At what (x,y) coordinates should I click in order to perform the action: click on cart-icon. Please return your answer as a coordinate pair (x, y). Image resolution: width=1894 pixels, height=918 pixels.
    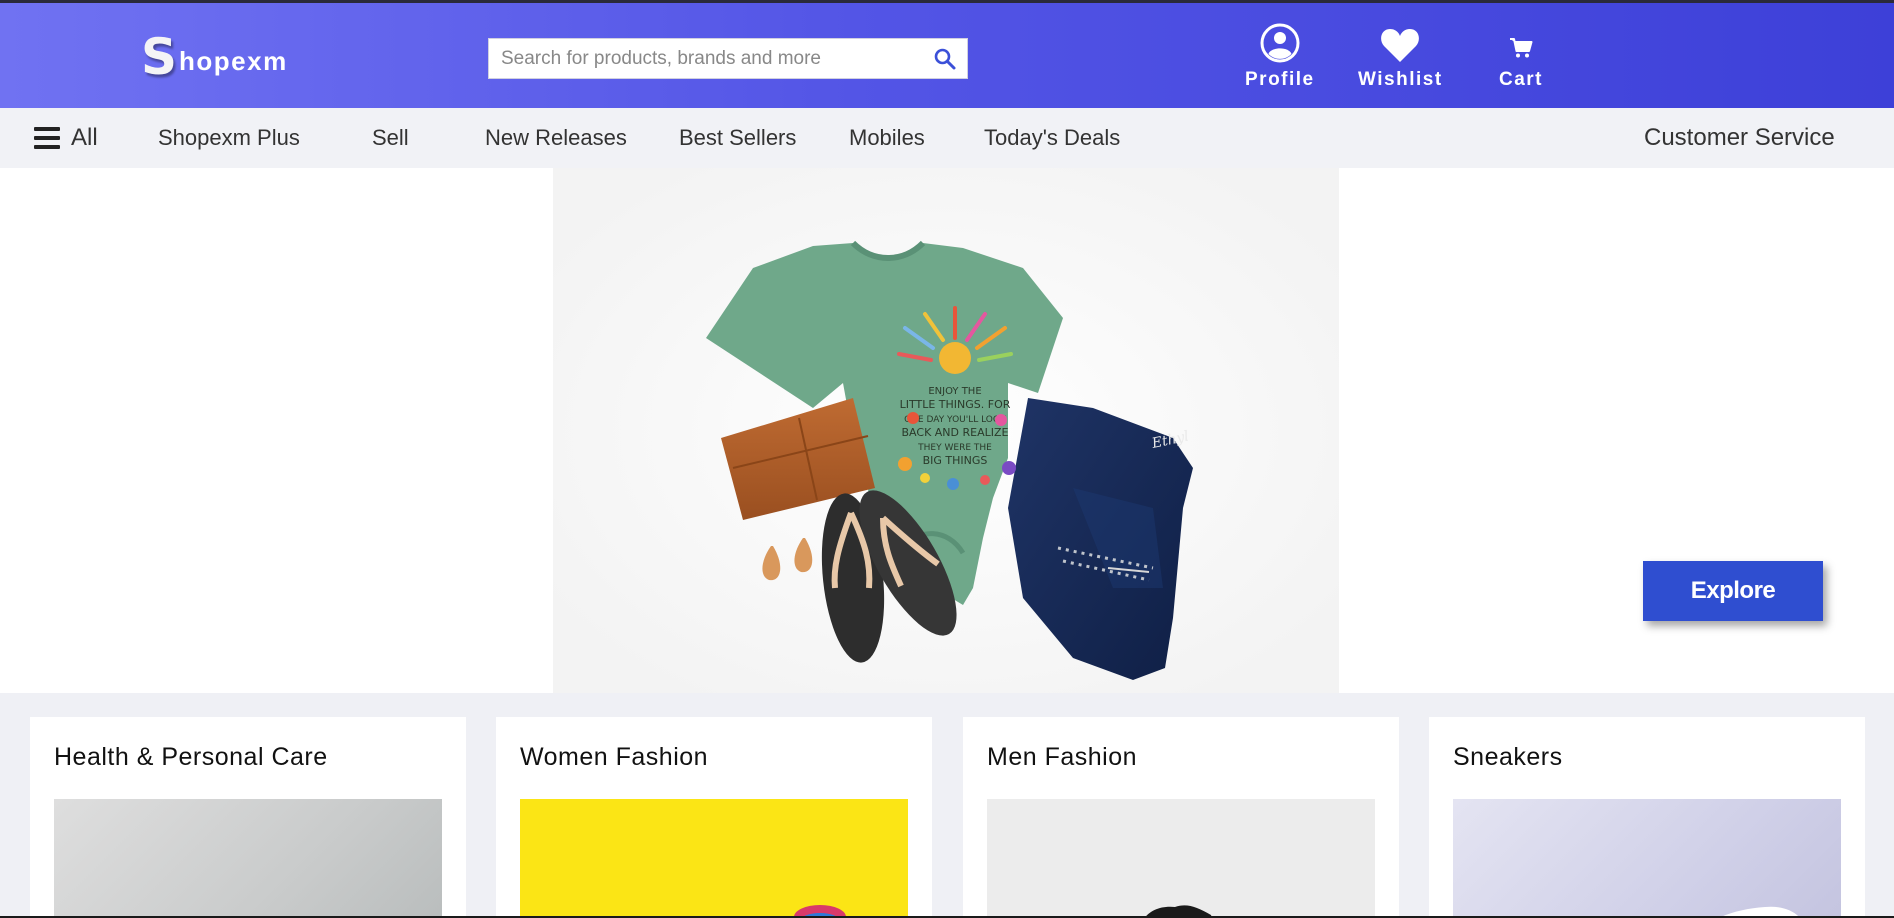
    Looking at the image, I should click on (1521, 48).